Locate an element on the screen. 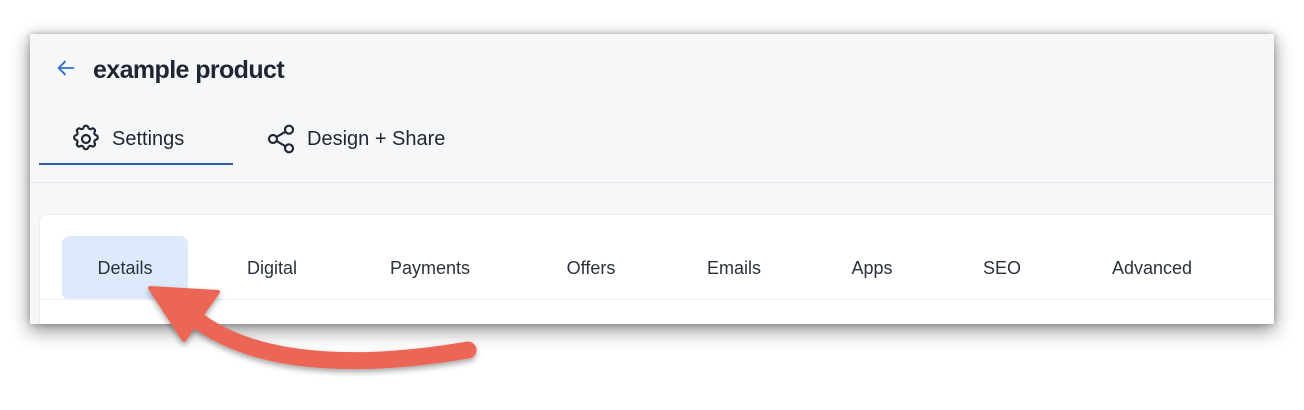  page-title: example product is located at coordinates (189, 70).